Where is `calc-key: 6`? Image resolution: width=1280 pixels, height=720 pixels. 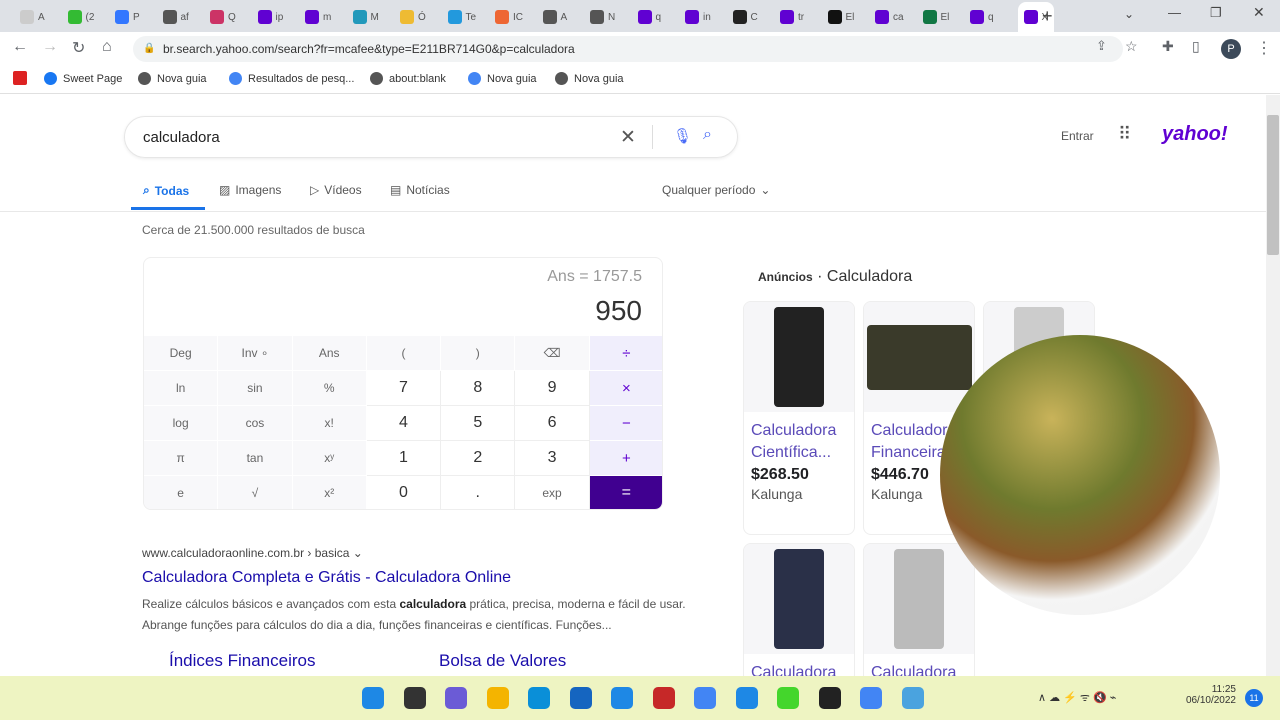
calc-key: 6 is located at coordinates (552, 423).